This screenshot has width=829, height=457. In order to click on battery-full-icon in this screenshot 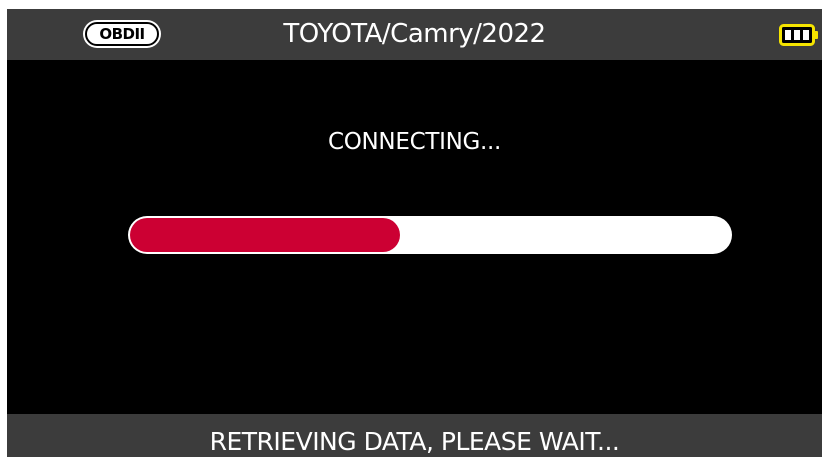, I will do `click(799, 35)`.